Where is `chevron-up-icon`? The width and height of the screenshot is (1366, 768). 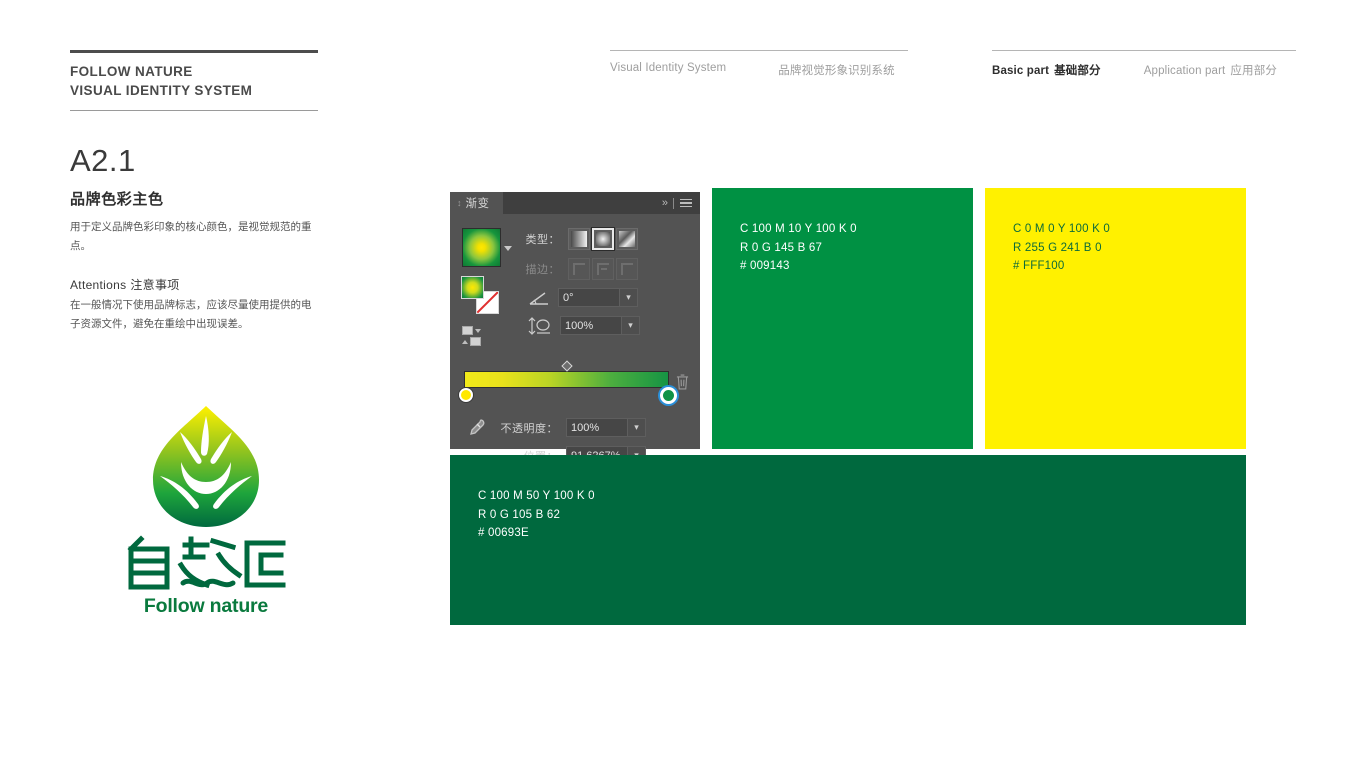 chevron-up-icon is located at coordinates (465, 341).